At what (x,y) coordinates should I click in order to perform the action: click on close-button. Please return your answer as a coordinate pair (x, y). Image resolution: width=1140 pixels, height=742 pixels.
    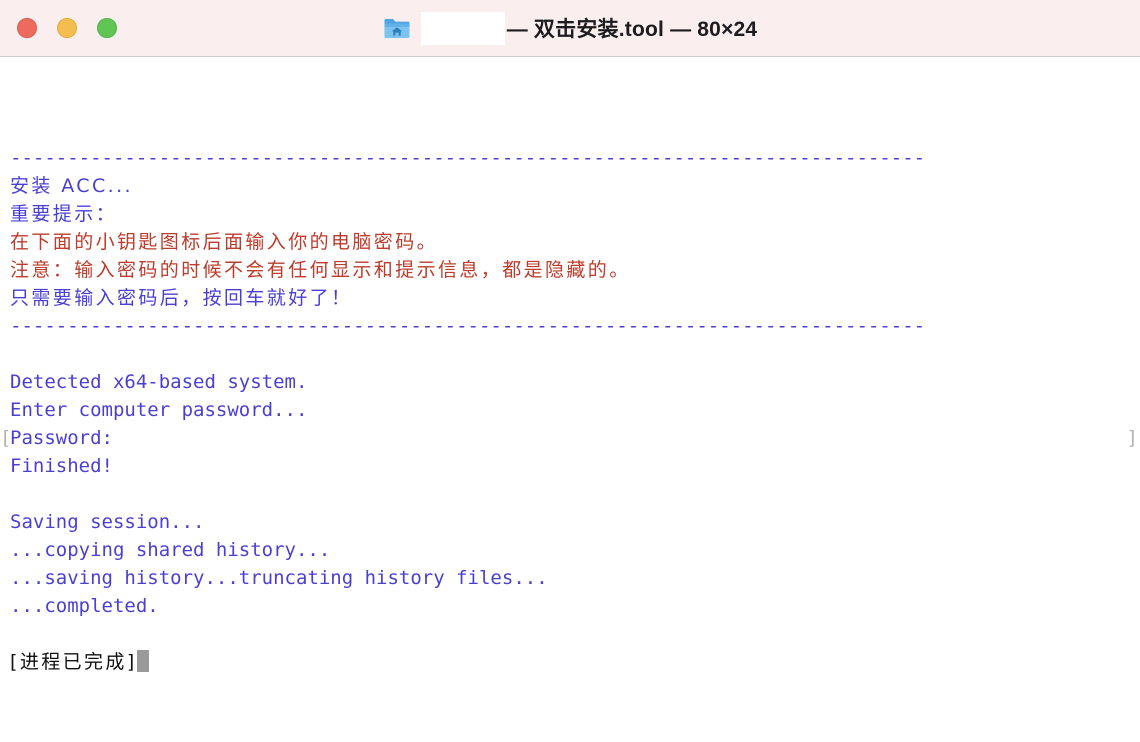
    Looking at the image, I should click on (27, 28).